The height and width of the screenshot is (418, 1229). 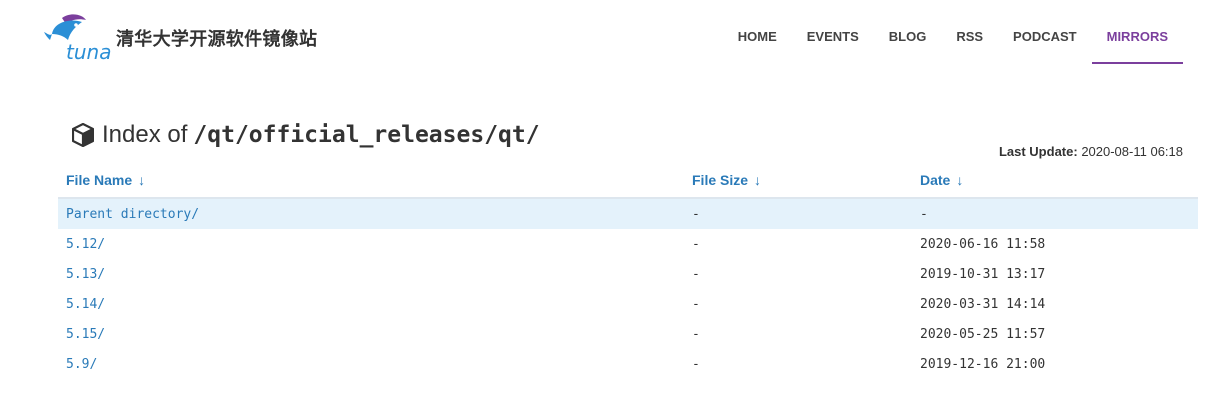 I want to click on nav-podcast: PODCAST, so click(x=1045, y=32).